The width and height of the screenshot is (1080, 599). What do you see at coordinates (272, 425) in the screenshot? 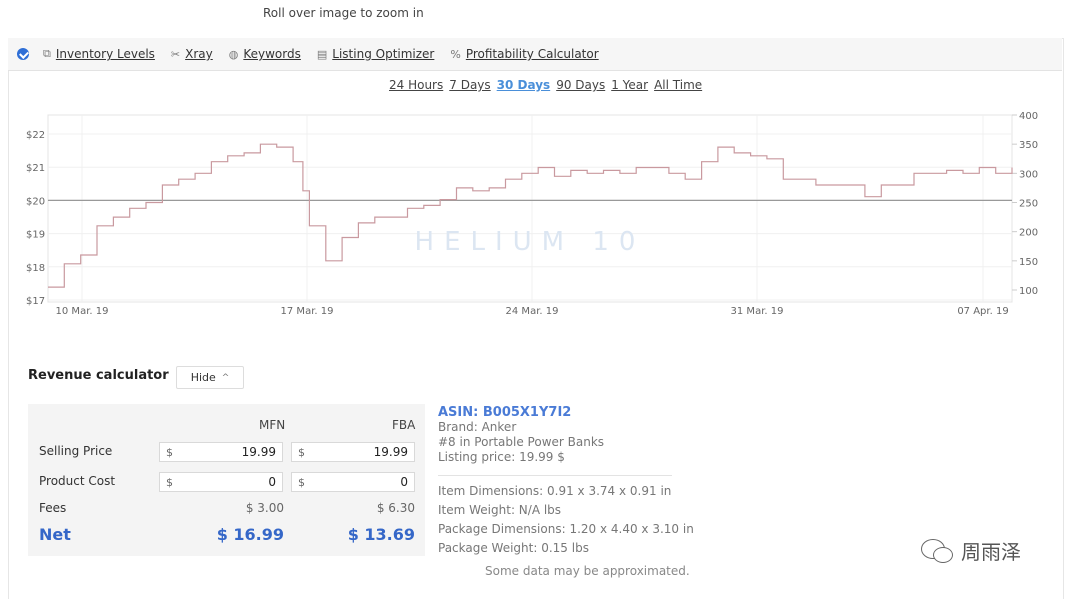
I see `col-header-mfn: MFN` at bounding box center [272, 425].